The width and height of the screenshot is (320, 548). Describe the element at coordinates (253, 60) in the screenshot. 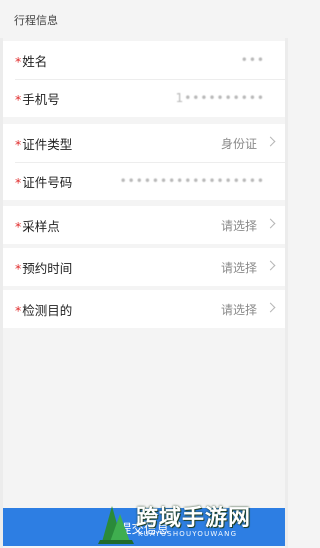

I see `name-field: •••` at that location.